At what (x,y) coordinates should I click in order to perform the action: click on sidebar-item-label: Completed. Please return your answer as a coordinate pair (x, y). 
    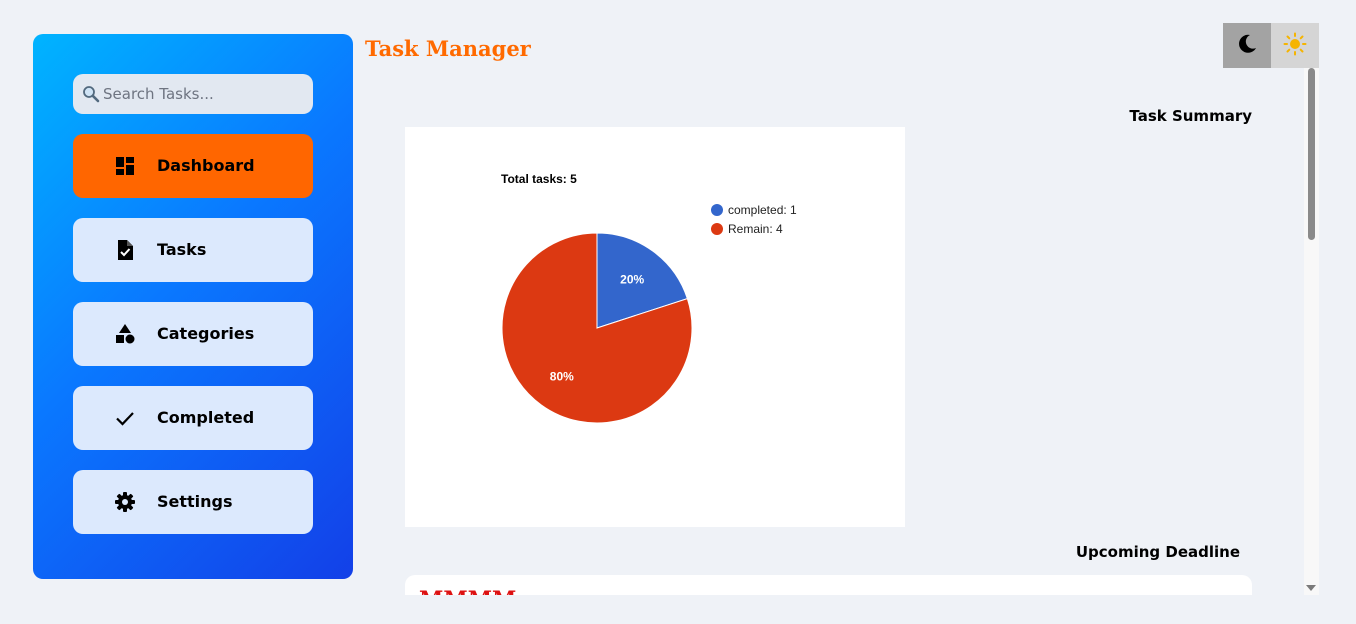
    Looking at the image, I should click on (206, 417).